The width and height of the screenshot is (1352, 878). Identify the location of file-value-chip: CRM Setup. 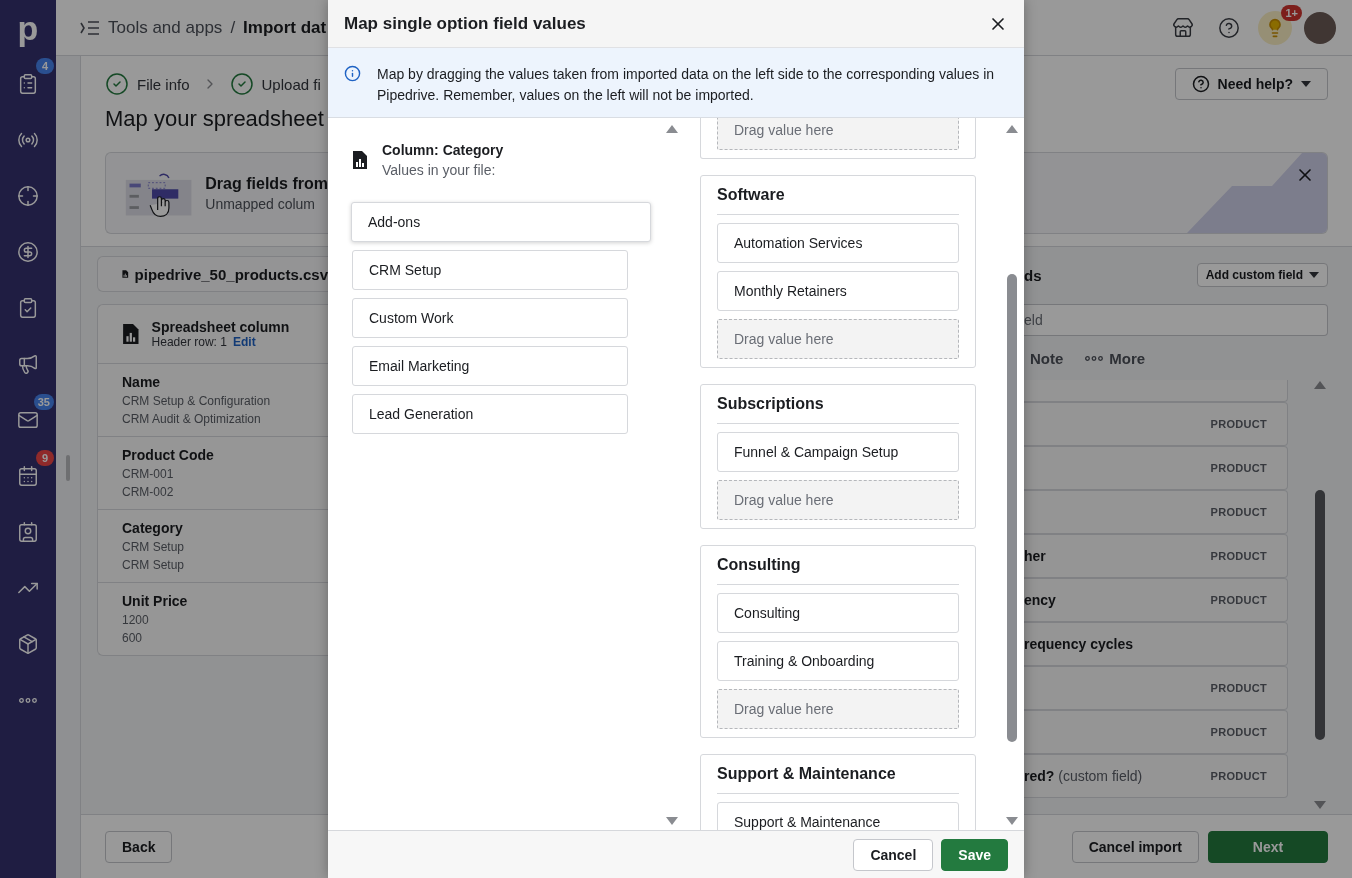
(490, 270).